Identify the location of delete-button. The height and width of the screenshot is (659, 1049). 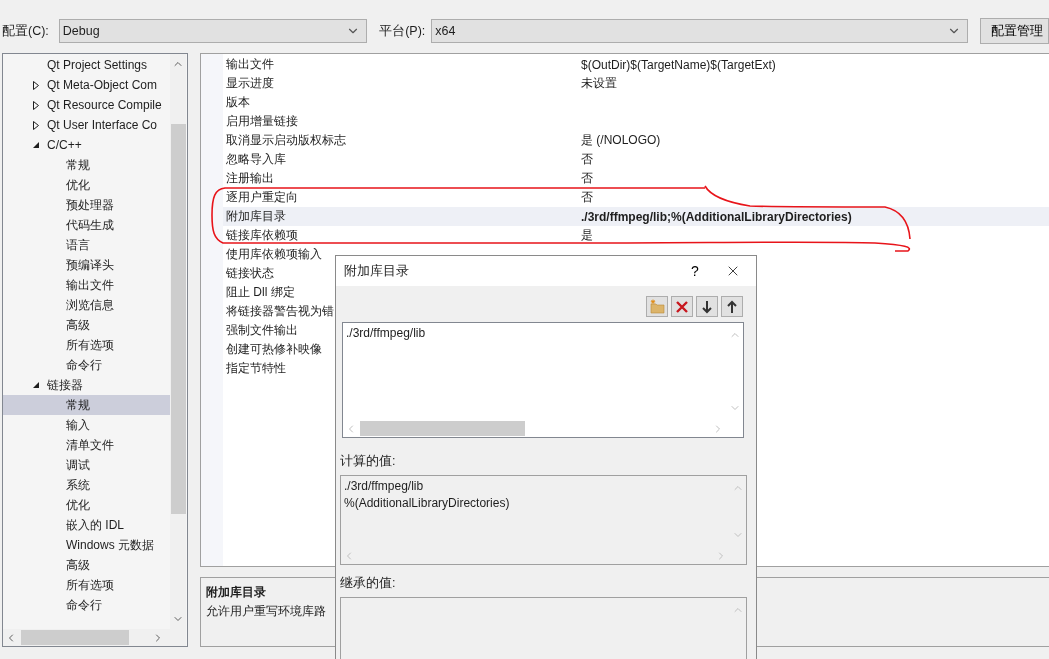
(682, 306).